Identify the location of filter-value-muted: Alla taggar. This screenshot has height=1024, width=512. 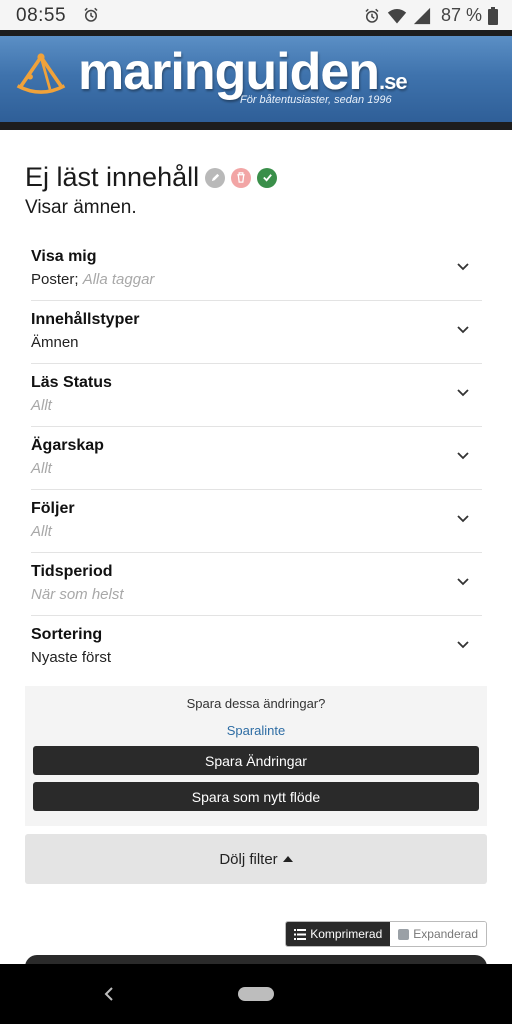
(118, 279).